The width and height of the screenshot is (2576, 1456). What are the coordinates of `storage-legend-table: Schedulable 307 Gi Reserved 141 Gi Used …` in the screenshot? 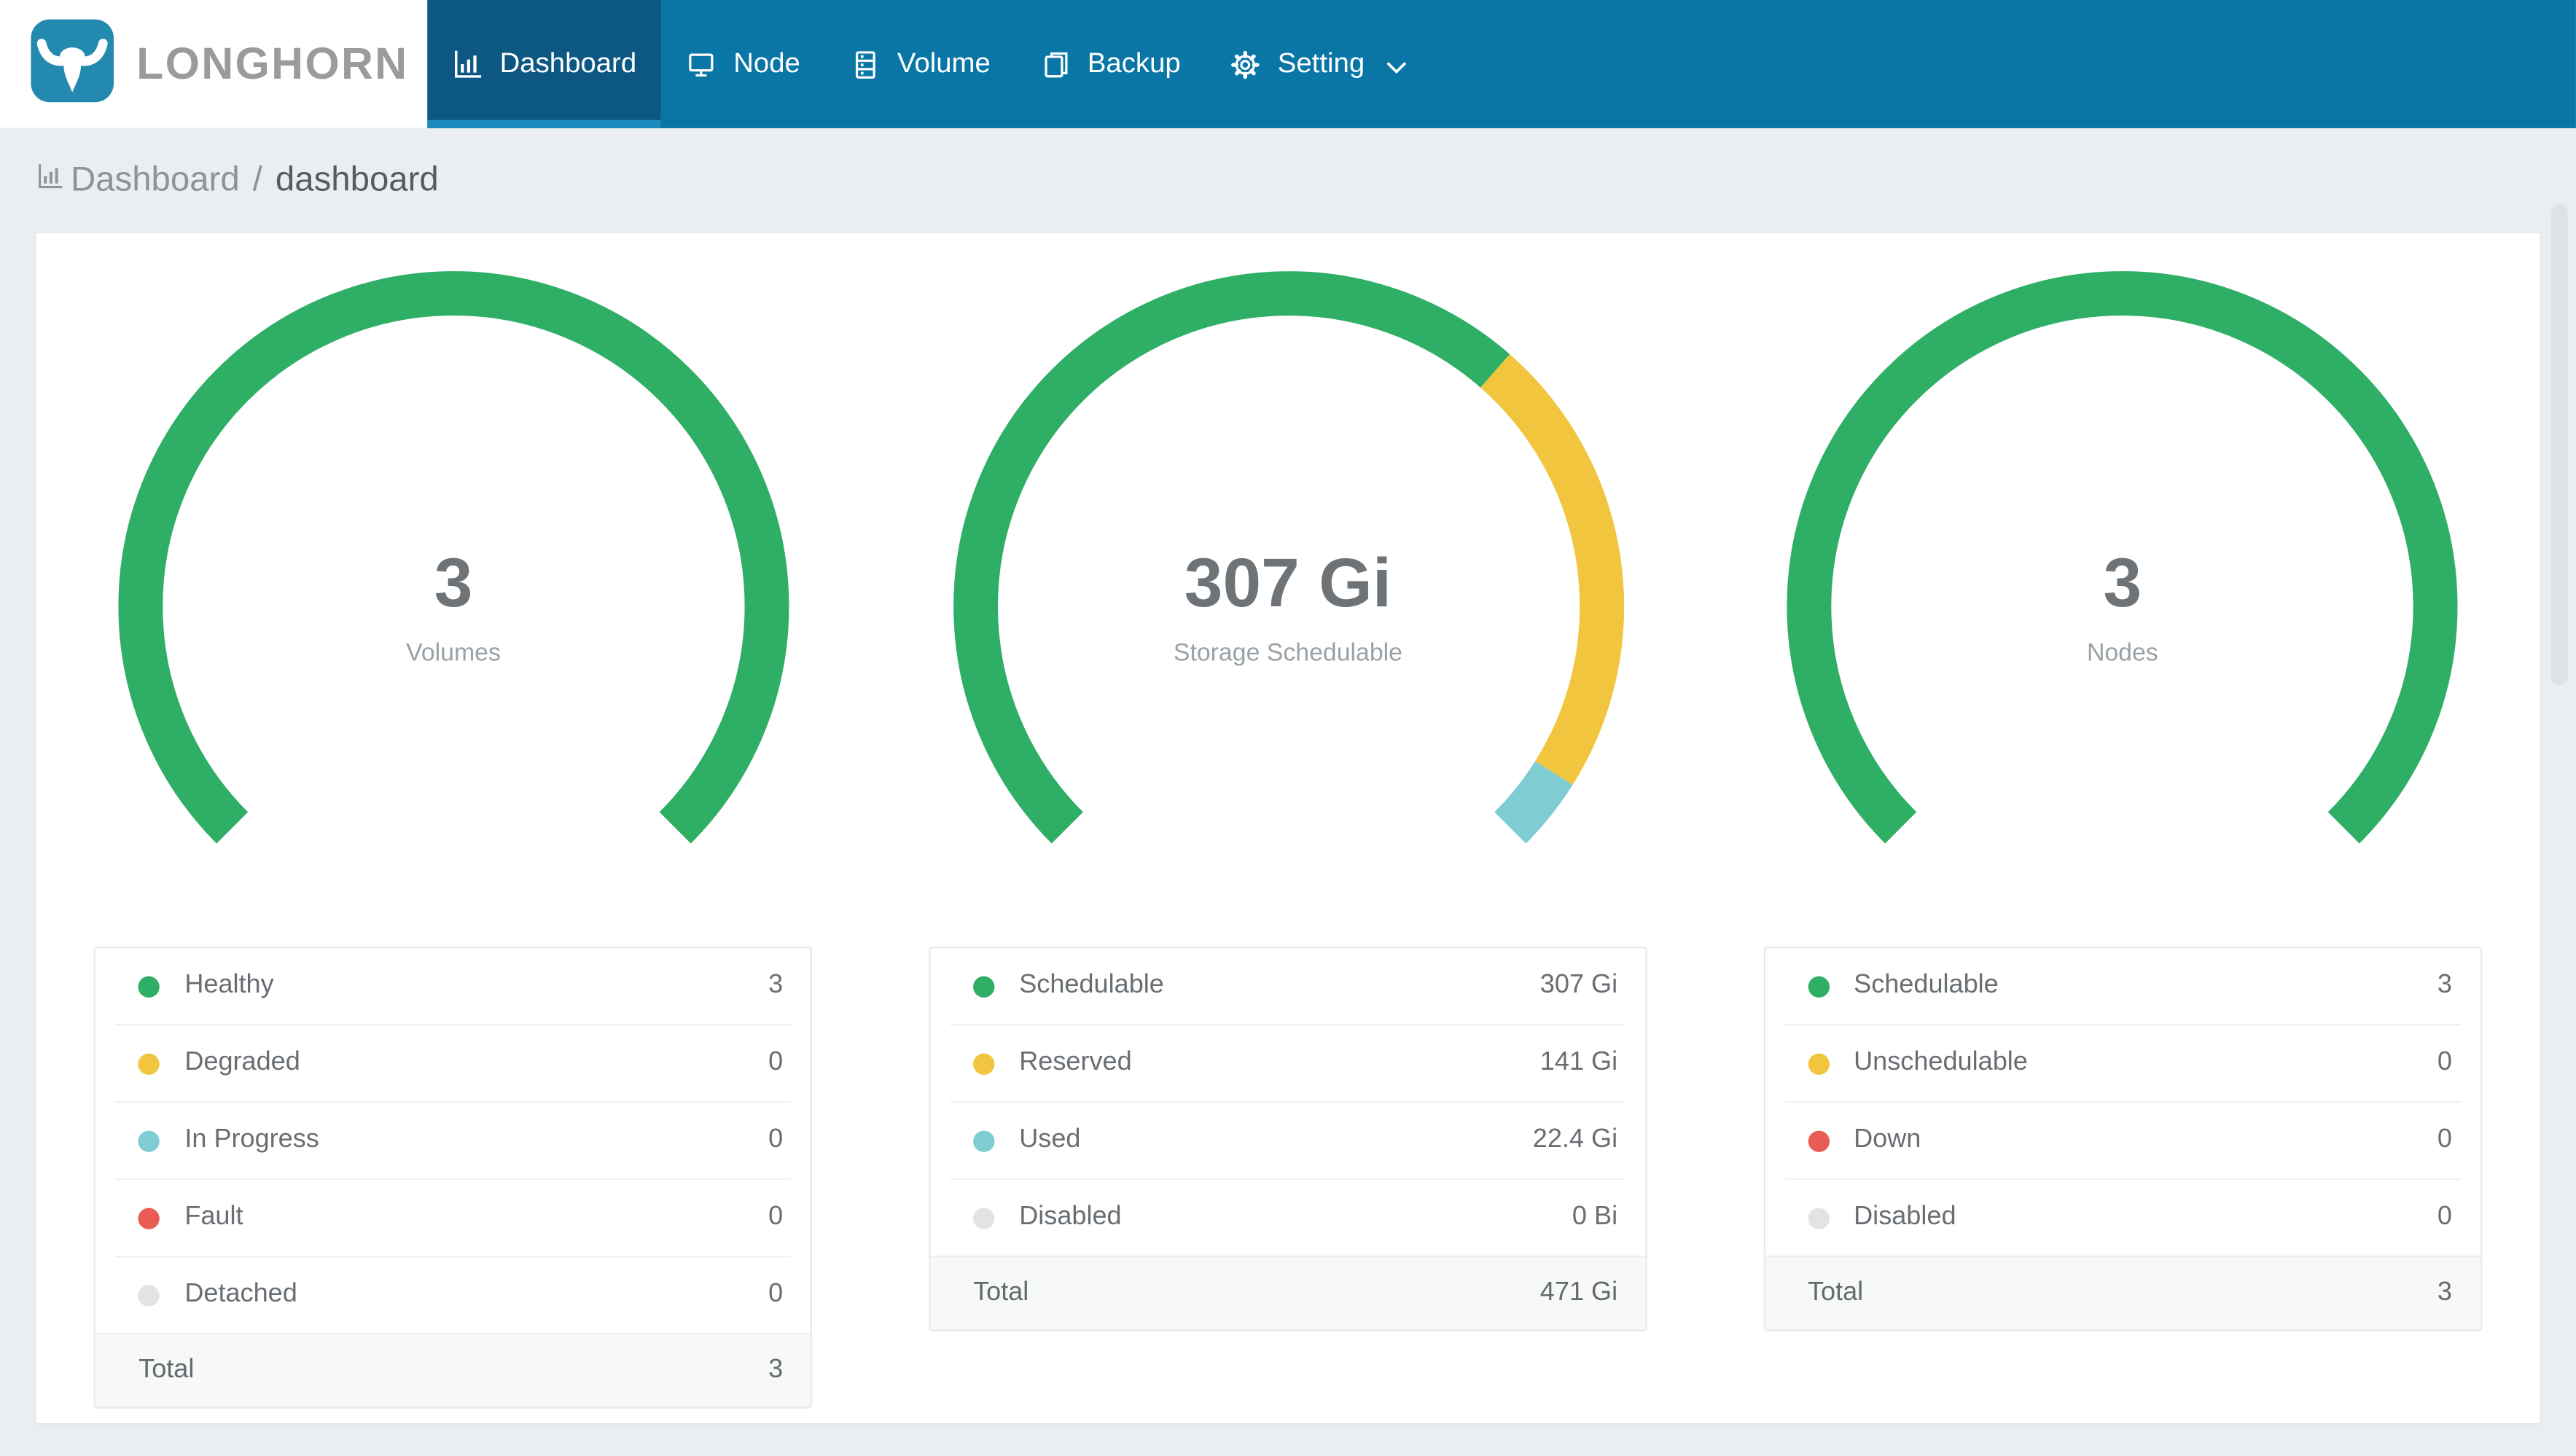 It's located at (1288, 1138).